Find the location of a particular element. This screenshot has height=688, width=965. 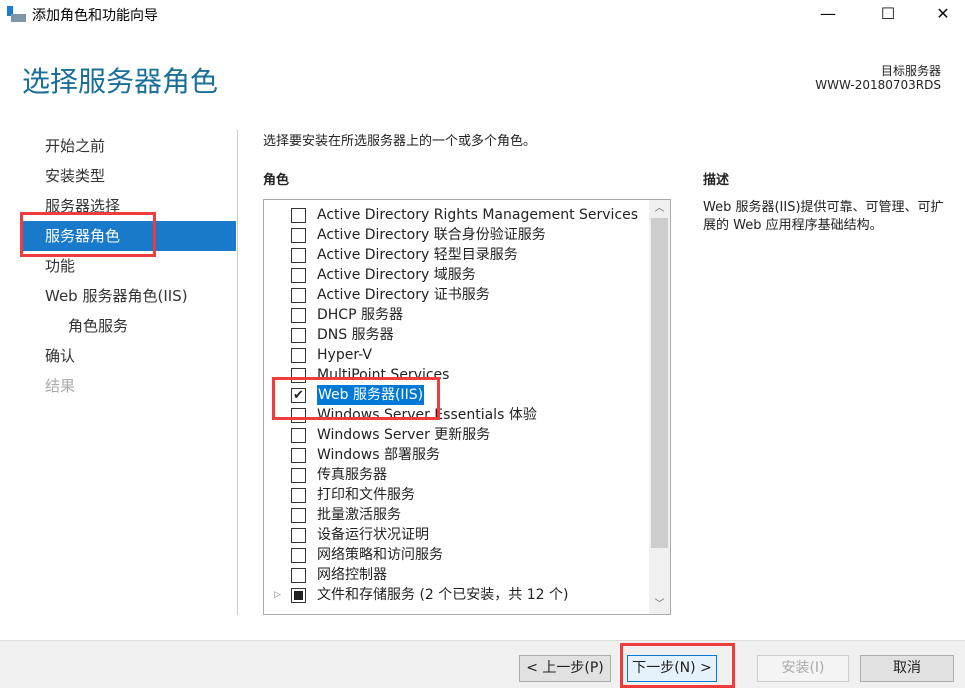

role-item: Active Directory 轻型目录服务 is located at coordinates (456, 255).